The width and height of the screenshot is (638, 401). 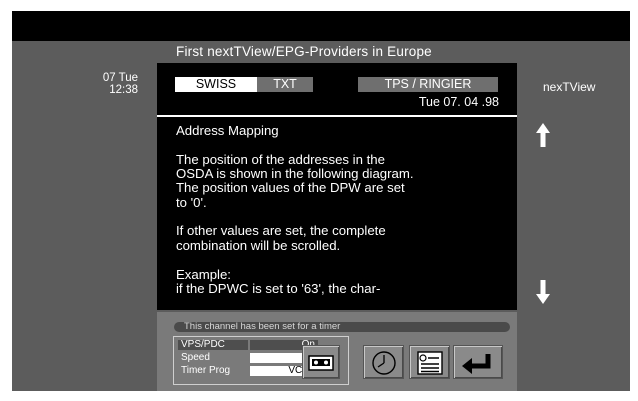 I want to click on timer-button, so click(x=383, y=362).